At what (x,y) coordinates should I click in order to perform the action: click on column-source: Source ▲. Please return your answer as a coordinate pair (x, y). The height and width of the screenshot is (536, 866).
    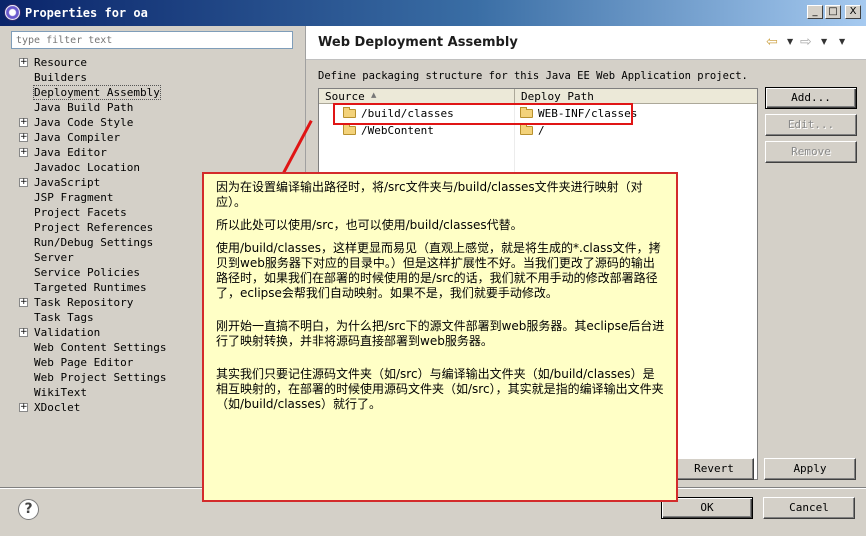
    Looking at the image, I should click on (417, 96).